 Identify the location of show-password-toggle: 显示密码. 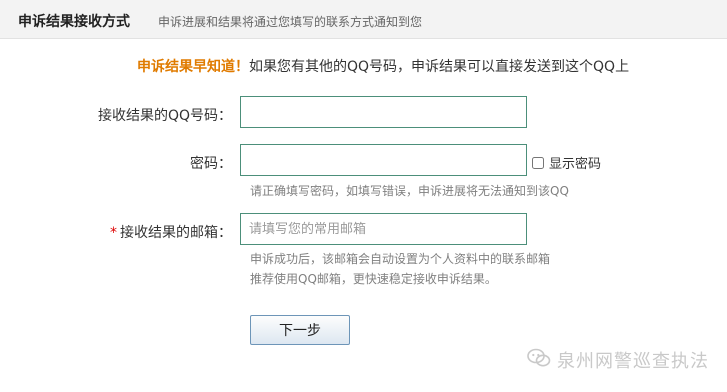
(566, 162).